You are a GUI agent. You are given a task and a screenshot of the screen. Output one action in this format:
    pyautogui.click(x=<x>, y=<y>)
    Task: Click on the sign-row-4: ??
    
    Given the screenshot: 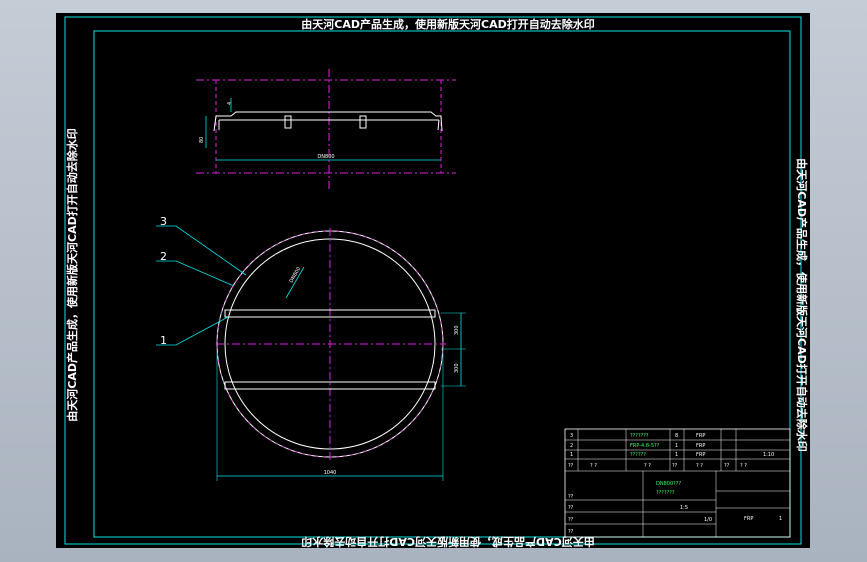 What is the action you would take?
    pyautogui.click(x=571, y=532)
    